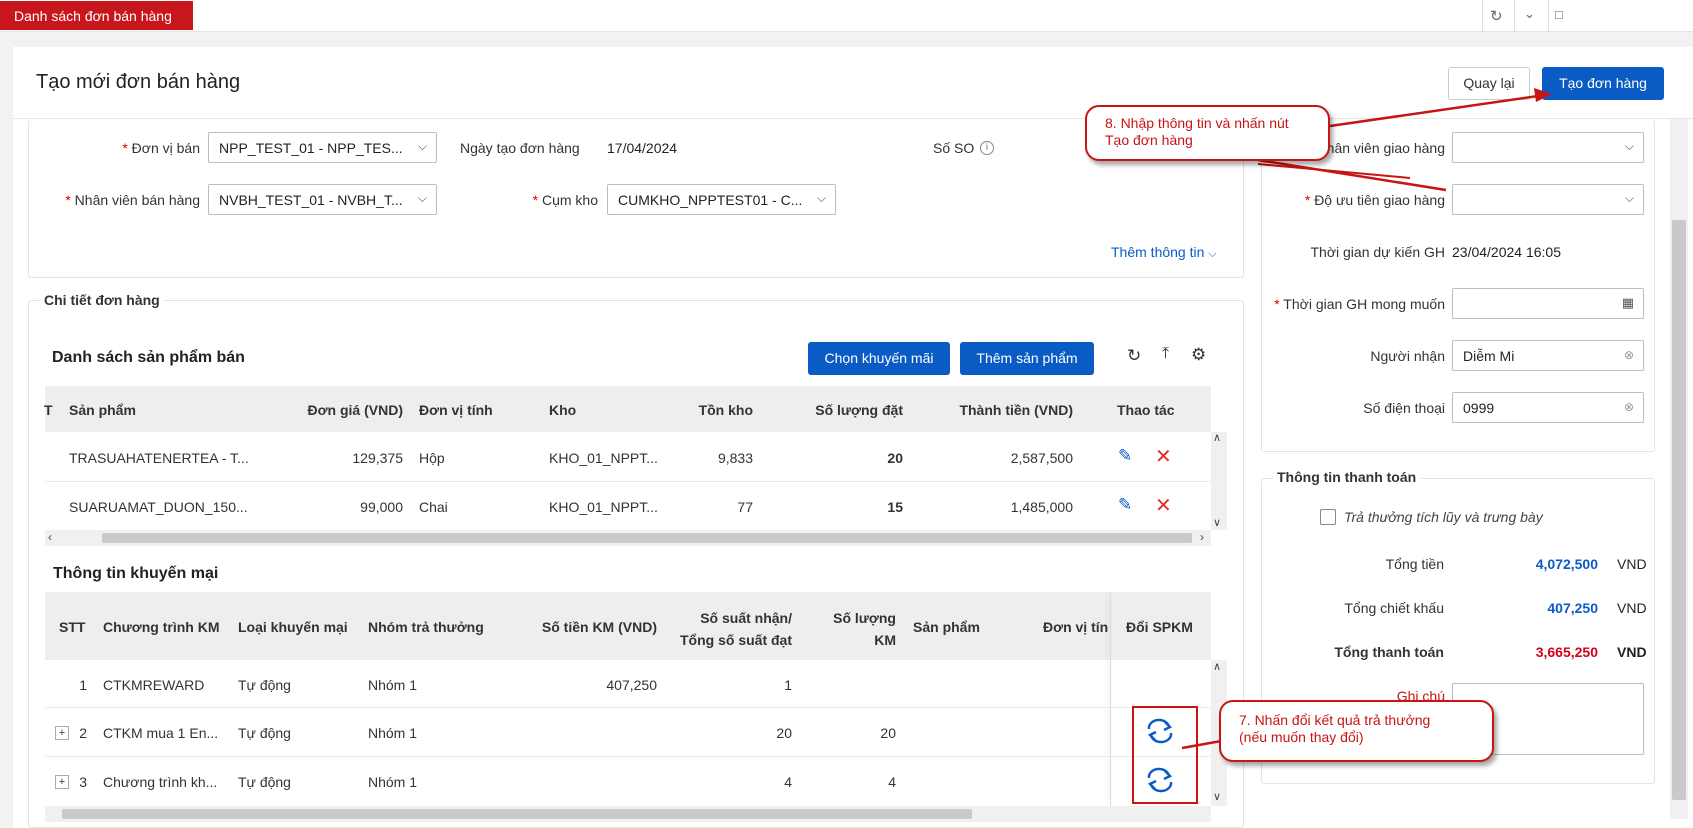  What do you see at coordinates (1434, 111) in the screenshot?
I see `arrow-line-to-create` at bounding box center [1434, 111].